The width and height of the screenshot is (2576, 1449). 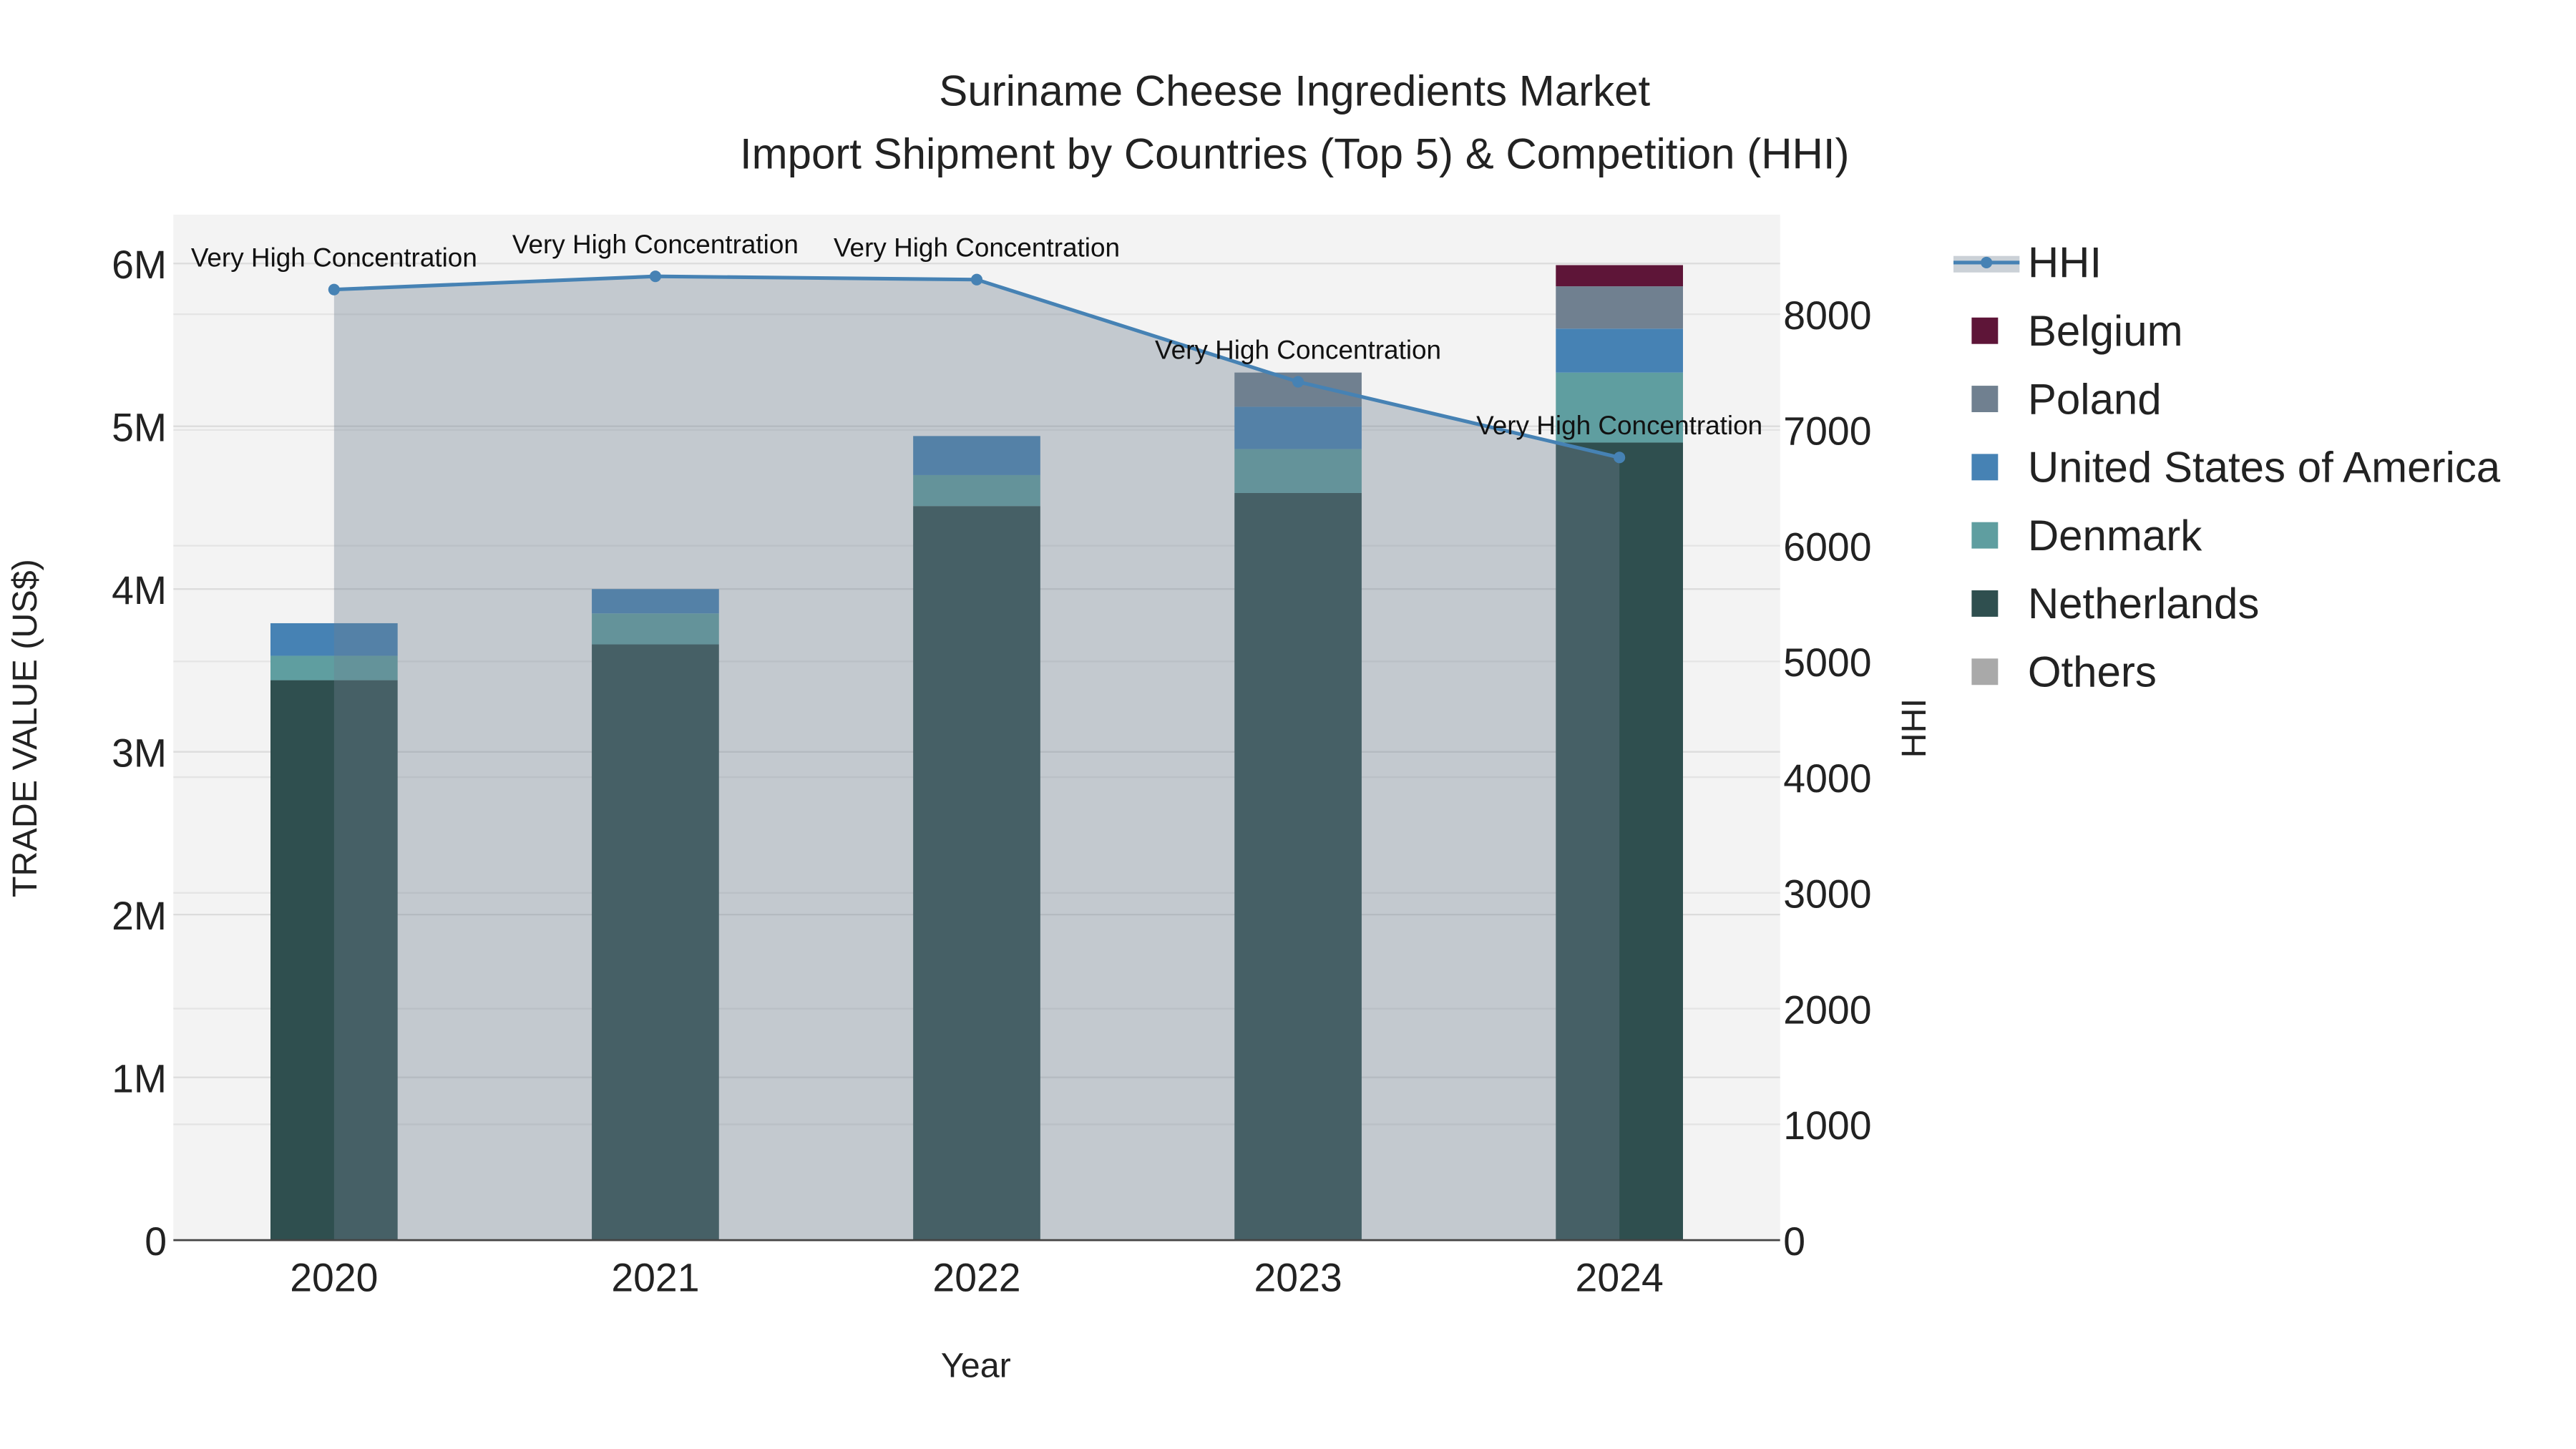 What do you see at coordinates (1298, 382) in the screenshot?
I see `hhi-point-2023` at bounding box center [1298, 382].